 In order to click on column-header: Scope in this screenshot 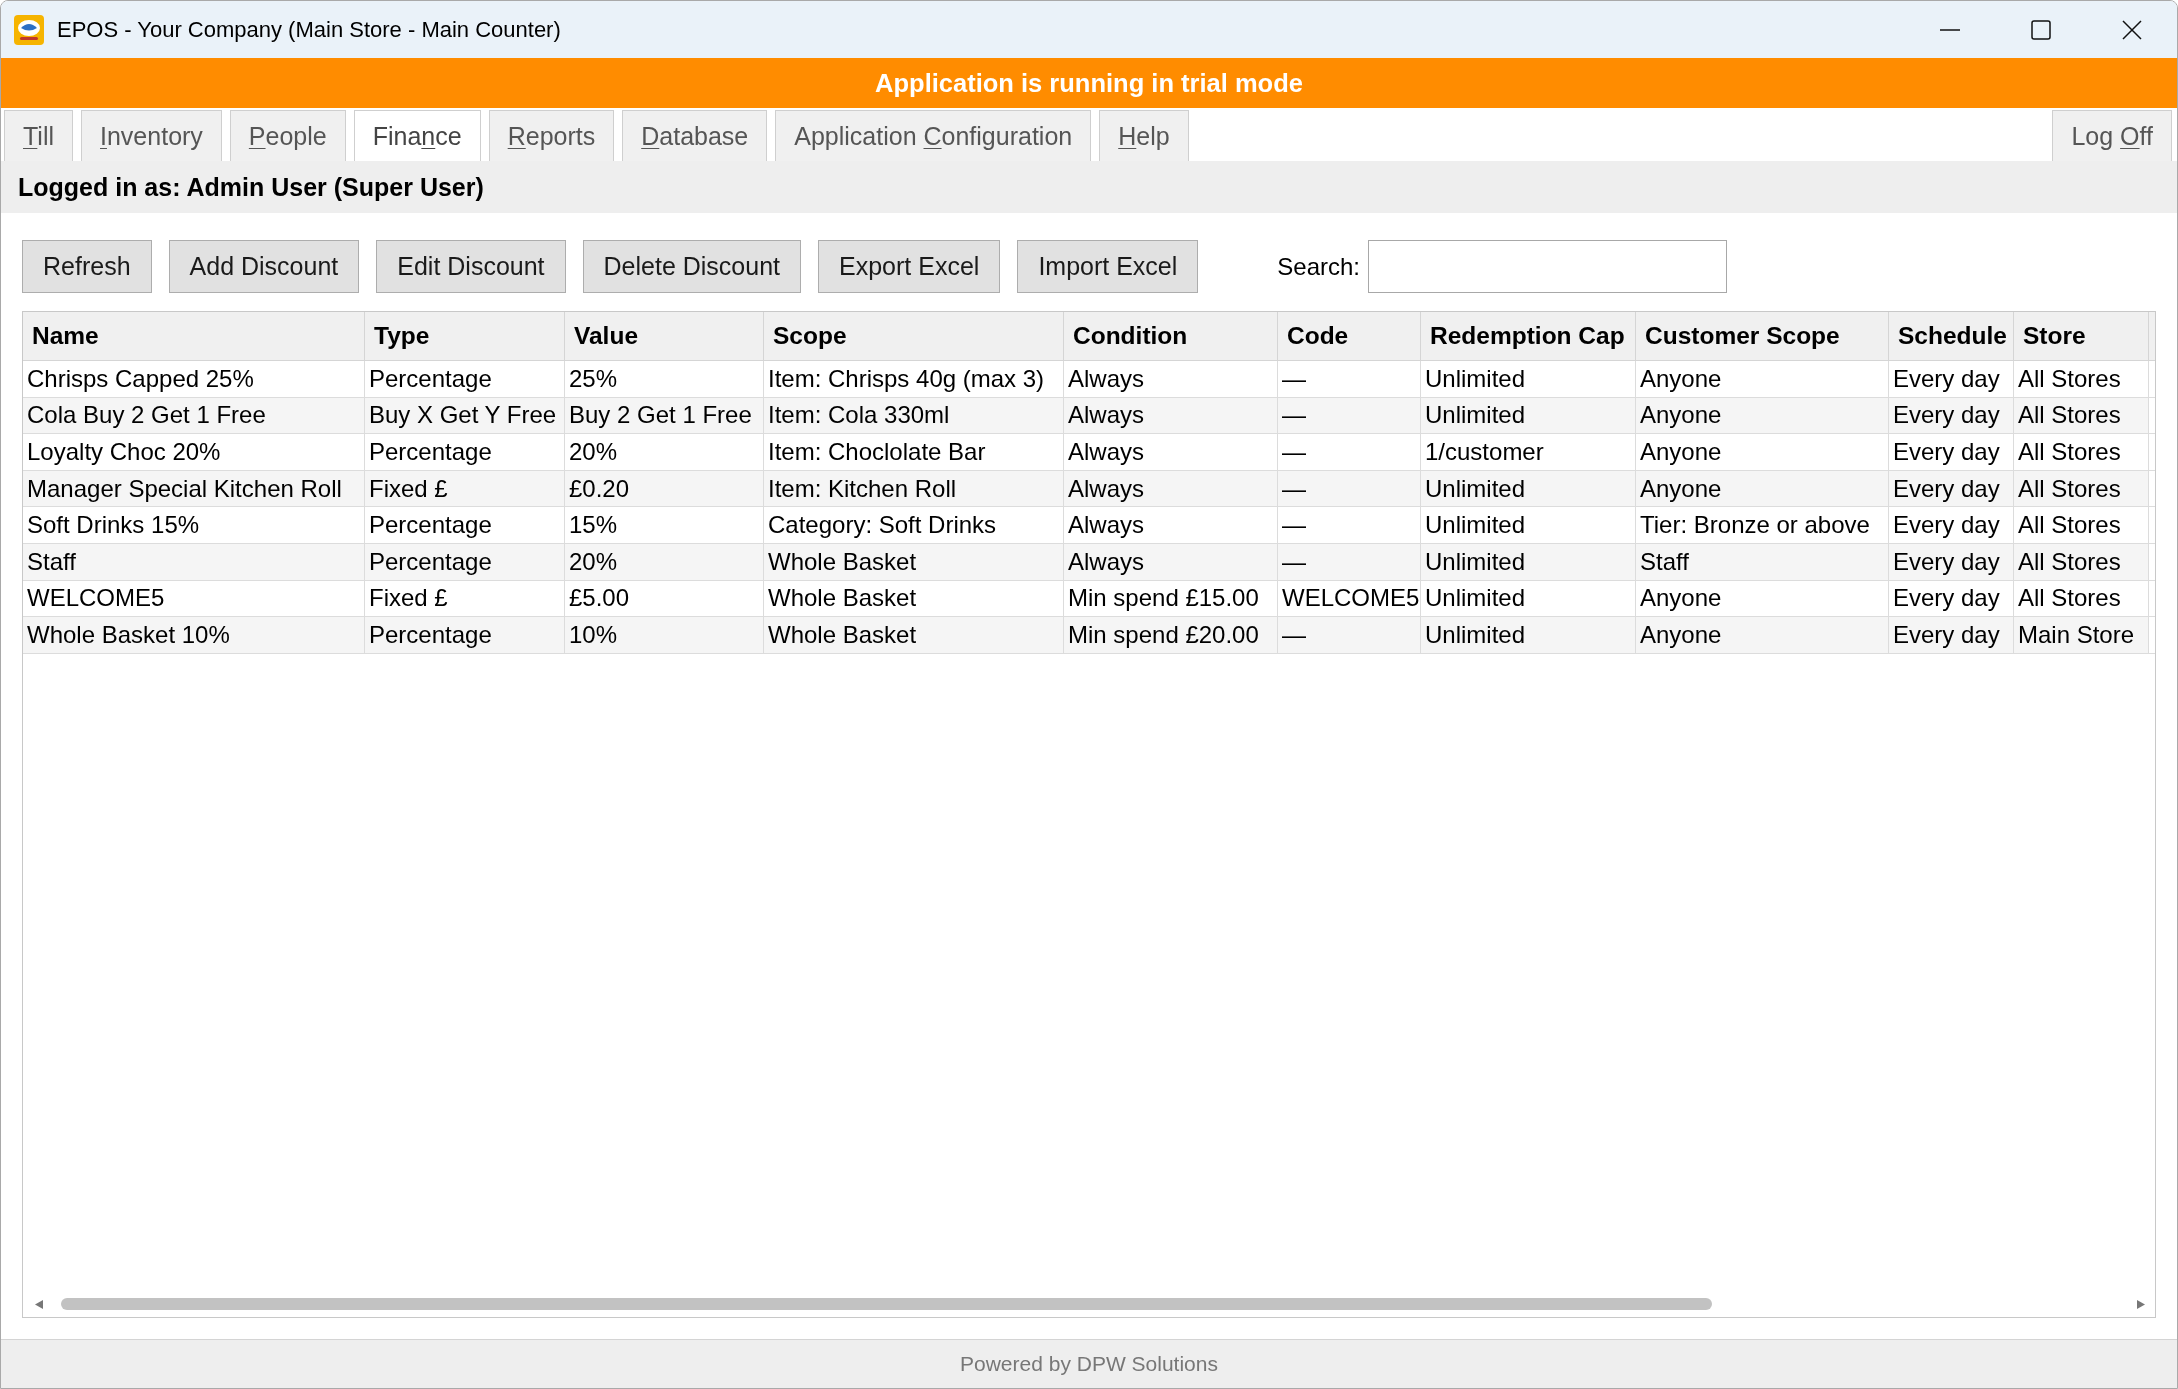, I will do `click(914, 336)`.